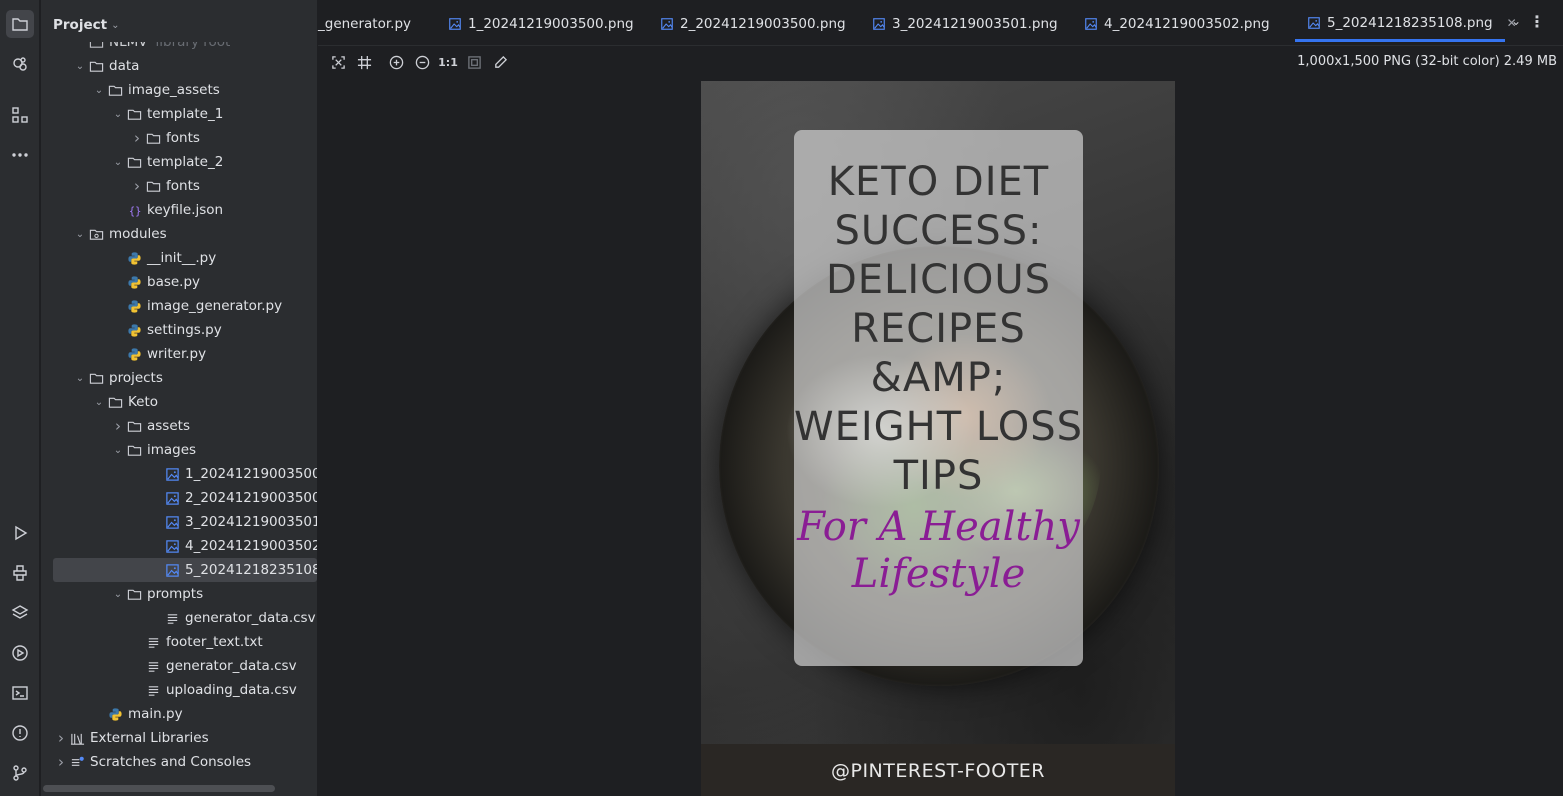  What do you see at coordinates (474, 62) in the screenshot?
I see `background-icon` at bounding box center [474, 62].